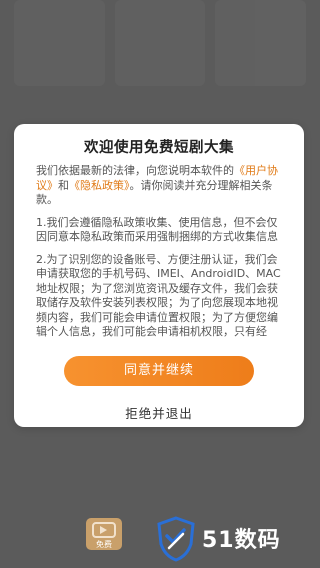 The image size is (320, 568). What do you see at coordinates (159, 148) in the screenshot?
I see `dialog-title: 欢迎使用免费短剧大集` at bounding box center [159, 148].